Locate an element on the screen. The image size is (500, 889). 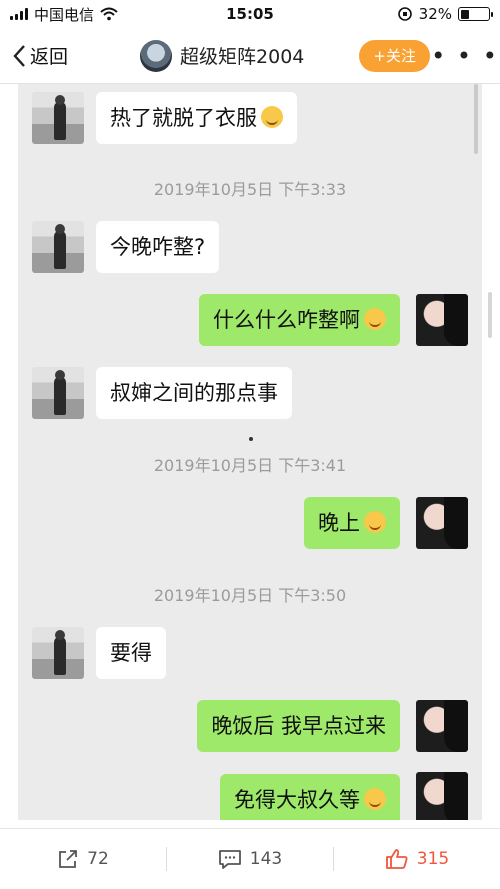
message-bubble: 什么什么咋整啊 is located at coordinates (299, 320).